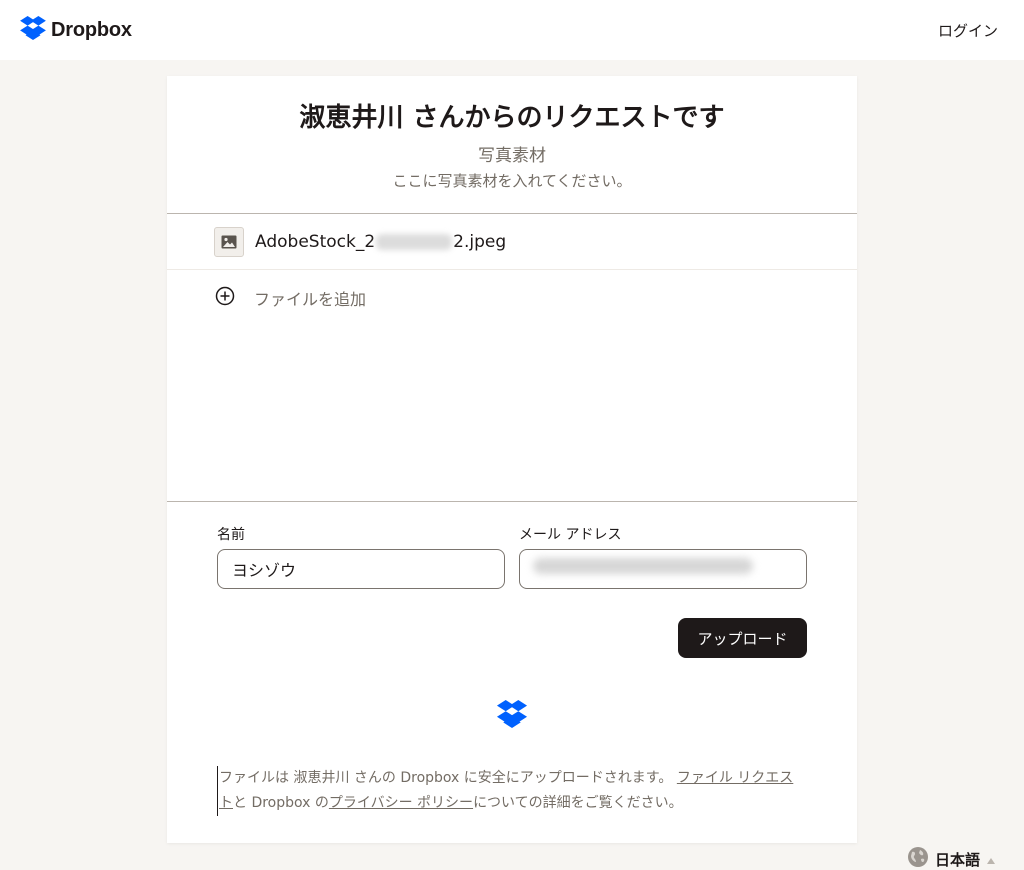  I want to click on file-name-prefix: AdobeStock_2, so click(315, 241).